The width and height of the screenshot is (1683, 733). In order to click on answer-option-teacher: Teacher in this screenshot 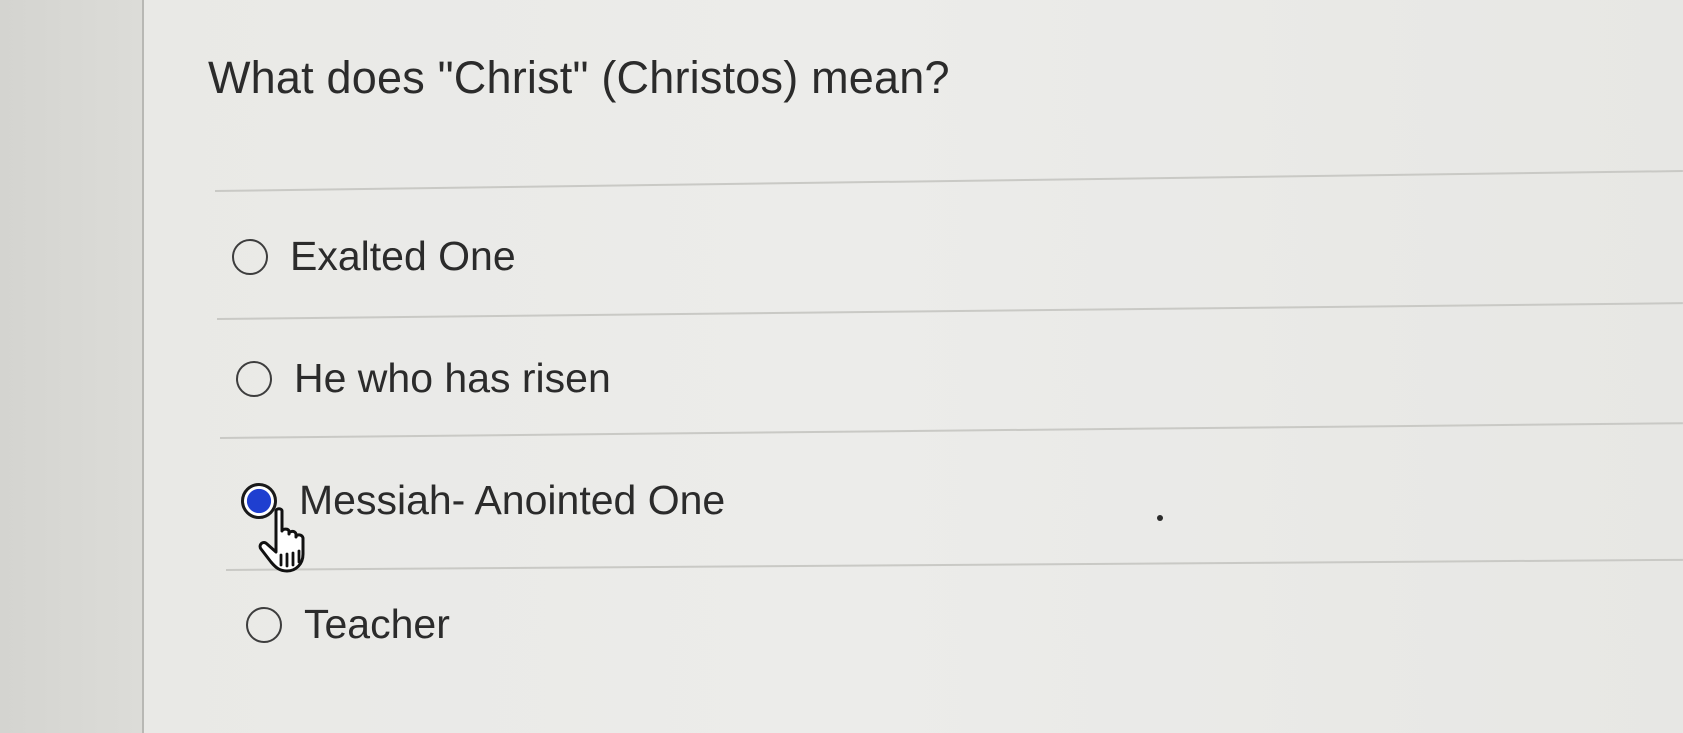, I will do `click(348, 624)`.